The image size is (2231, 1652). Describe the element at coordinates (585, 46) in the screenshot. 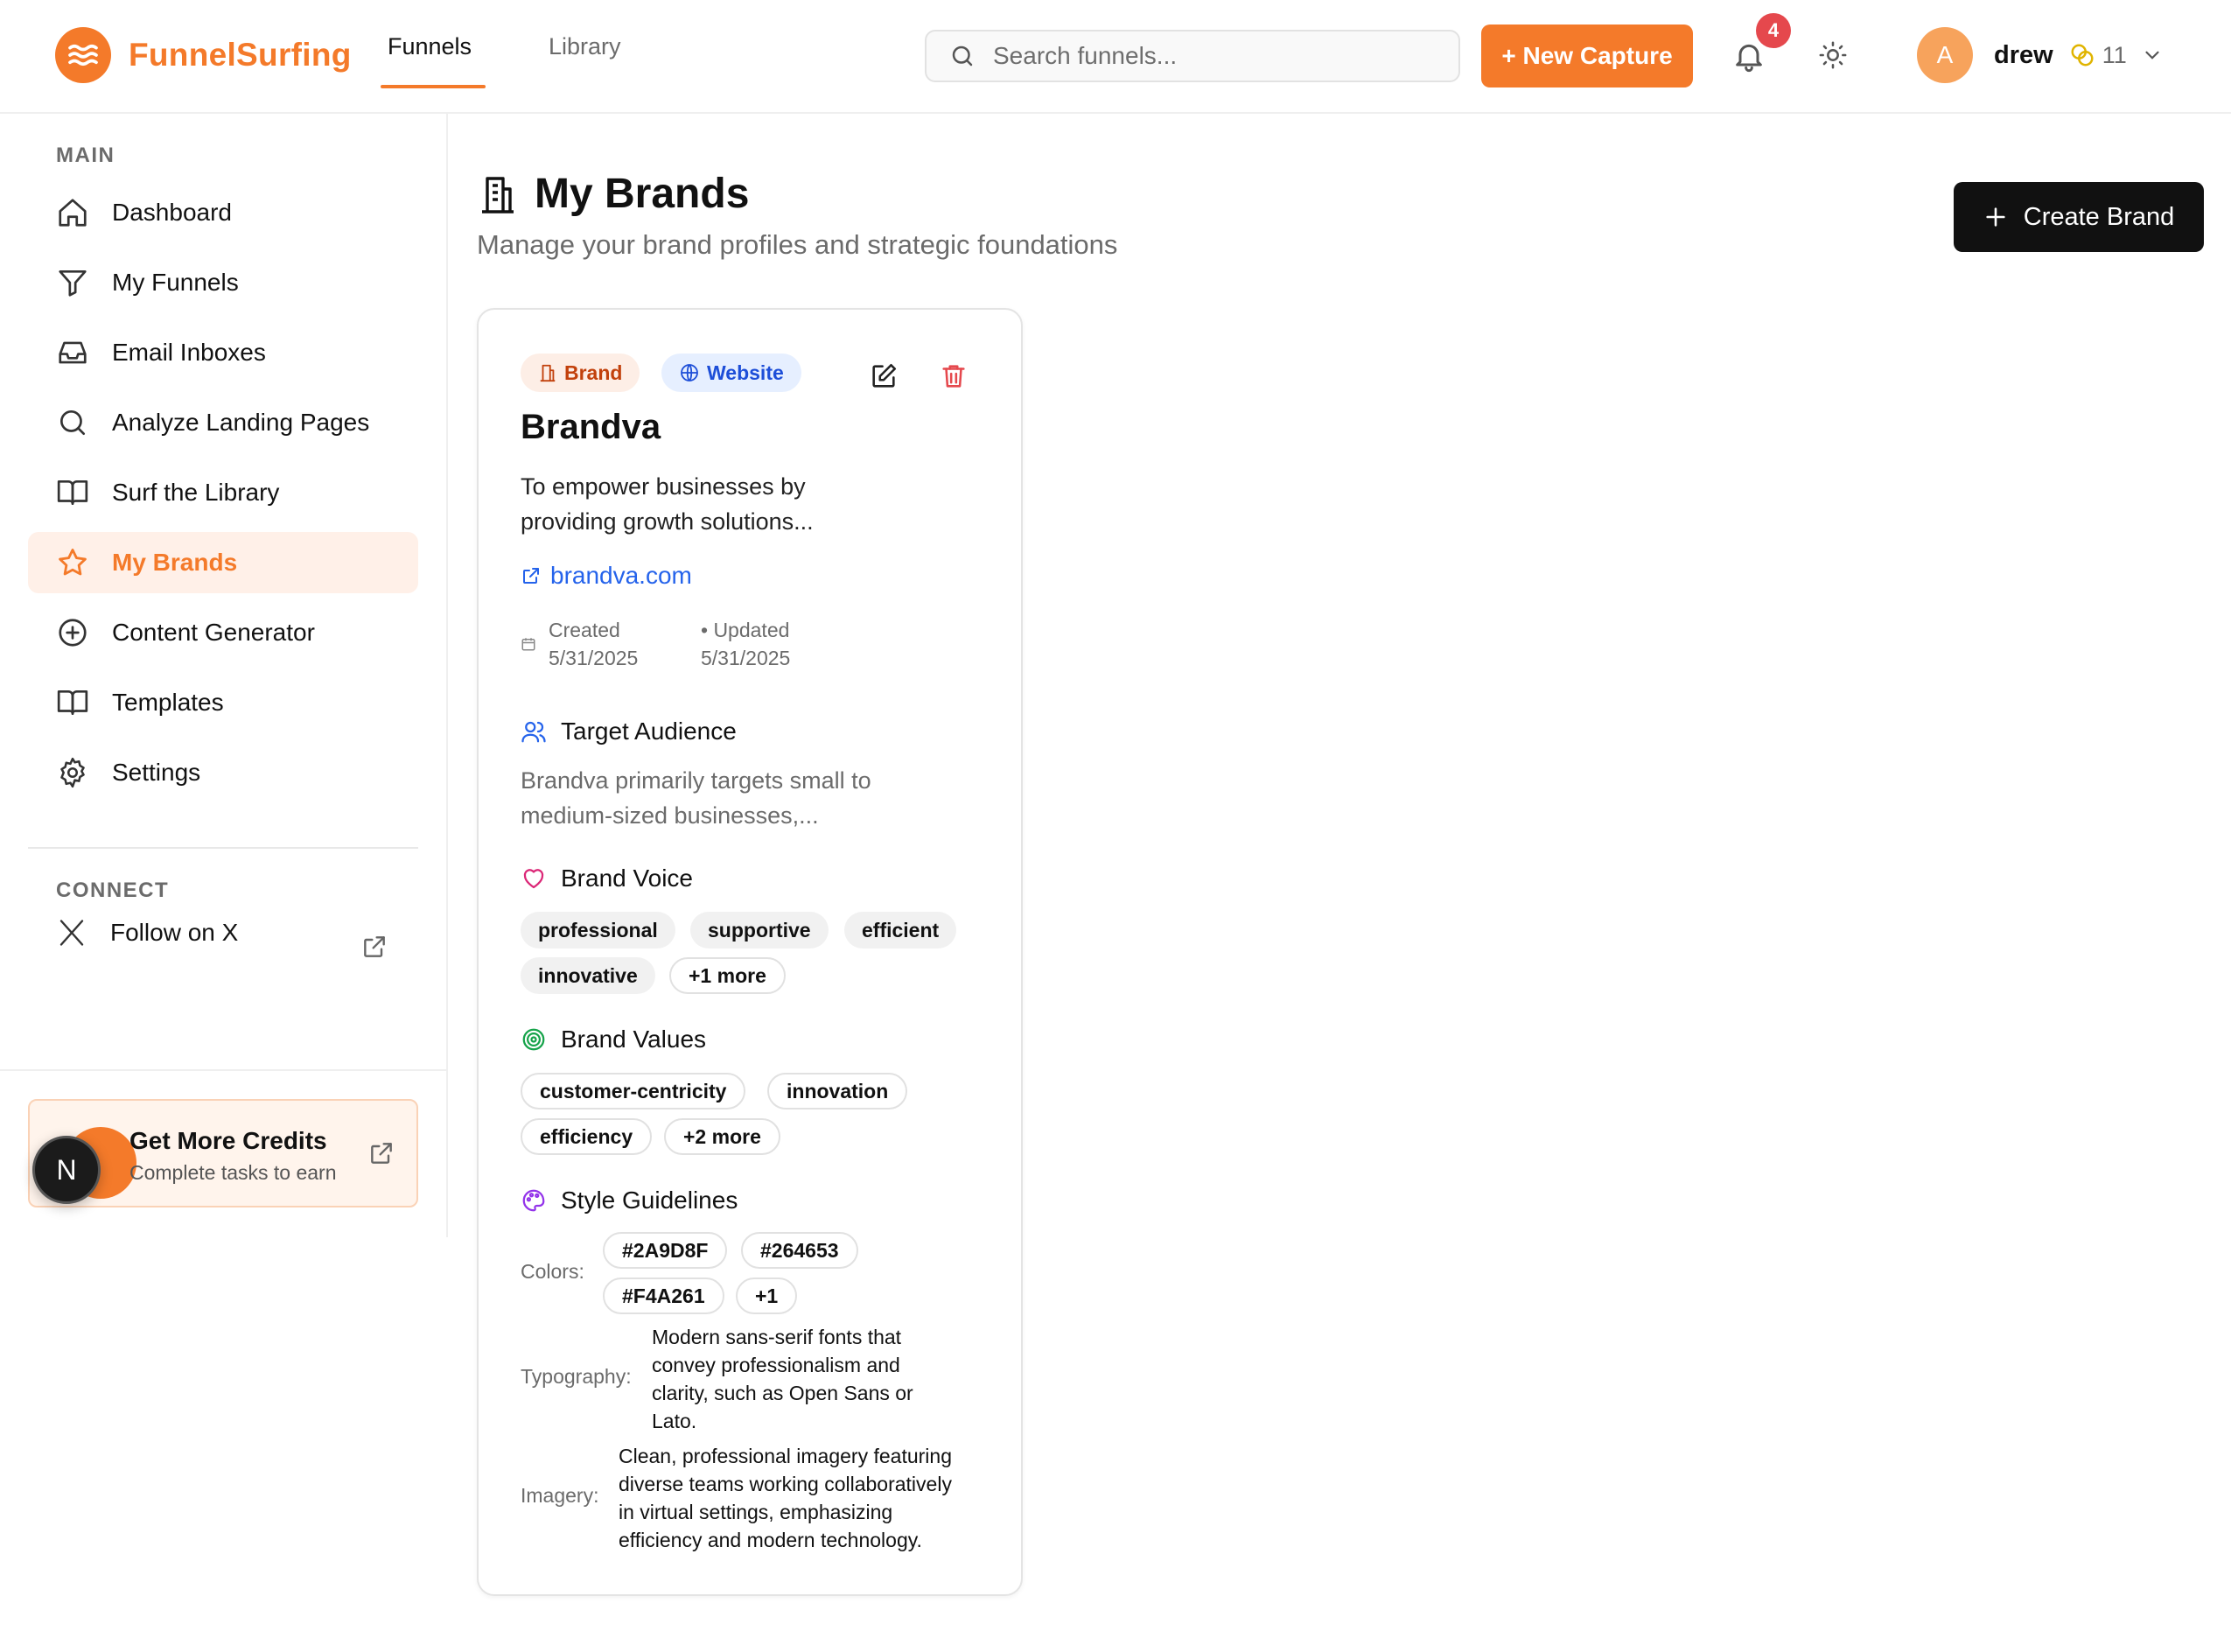

I see `tab-library: Library` at that location.